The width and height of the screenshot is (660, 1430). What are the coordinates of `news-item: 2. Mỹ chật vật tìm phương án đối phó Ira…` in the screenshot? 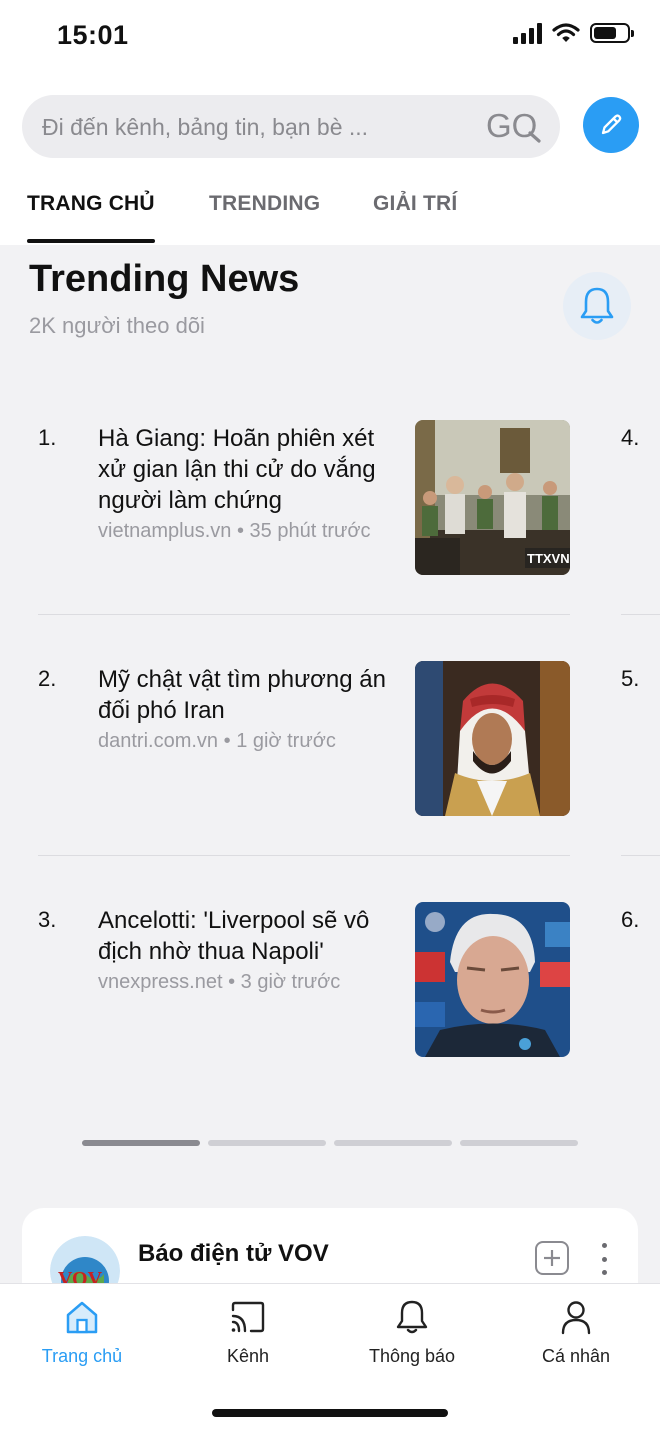 It's located at (330, 742).